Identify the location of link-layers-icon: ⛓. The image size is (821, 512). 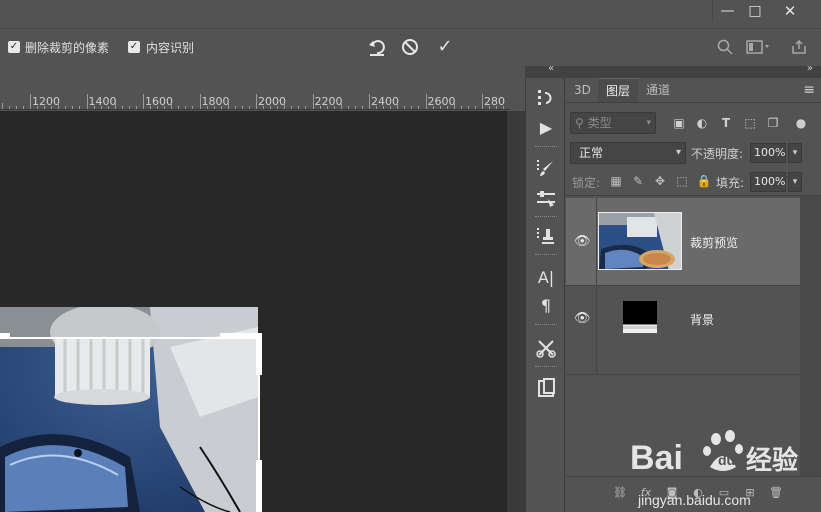
(620, 493).